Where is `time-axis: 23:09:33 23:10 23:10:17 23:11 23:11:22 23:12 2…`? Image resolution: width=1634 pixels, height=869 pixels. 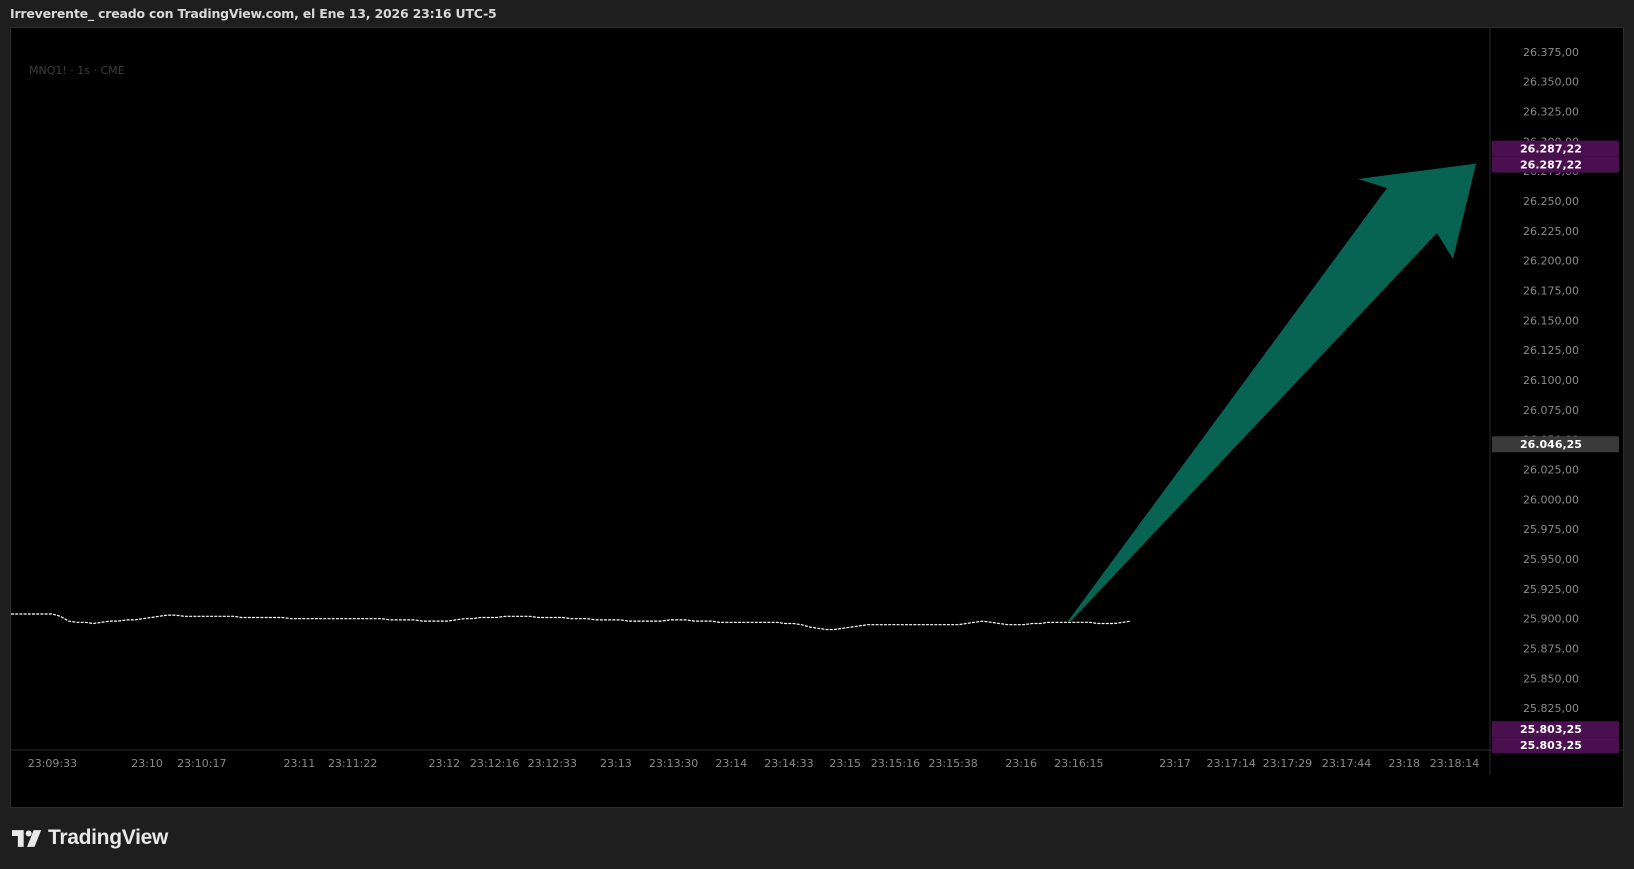 time-axis: 23:09:33 23:10 23:10:17 23:11 23:11:22 23:12 2… is located at coordinates (817, 759).